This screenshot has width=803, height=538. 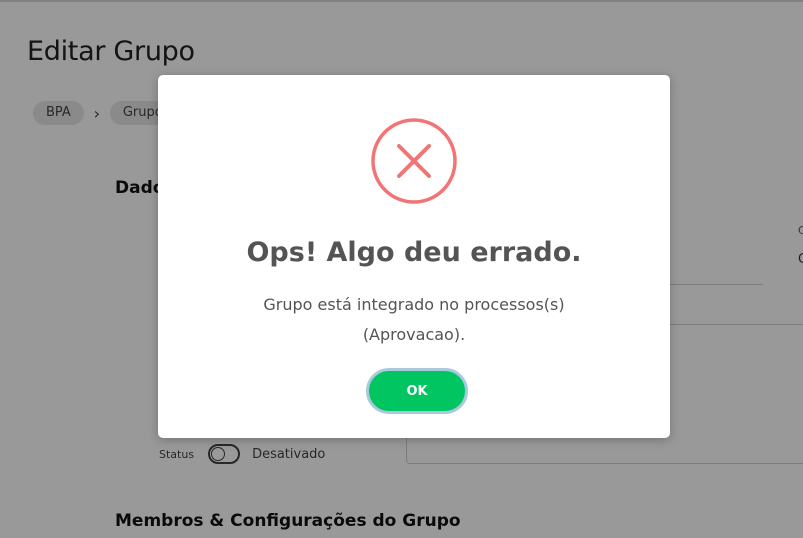 What do you see at coordinates (417, 391) in the screenshot?
I see `ok-button: OK` at bounding box center [417, 391].